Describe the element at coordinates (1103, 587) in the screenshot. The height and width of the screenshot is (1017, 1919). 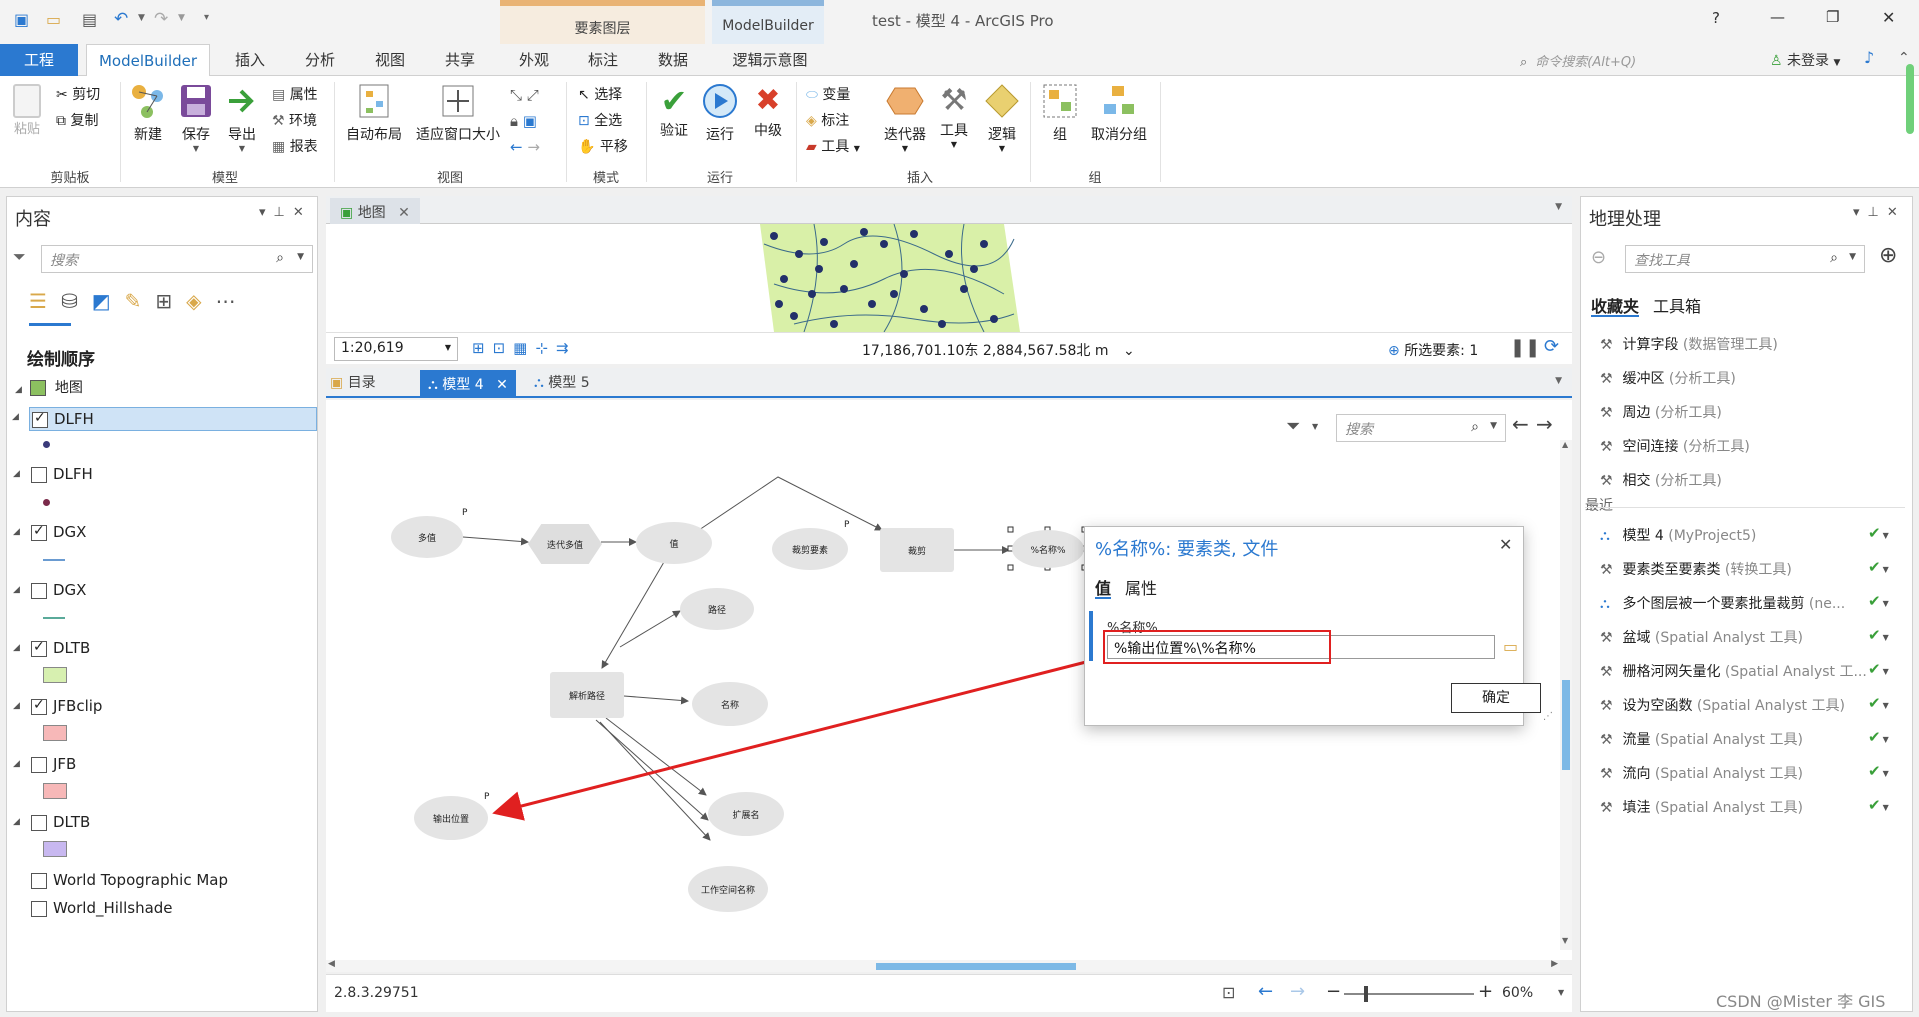
I see `dialog-tab-value: 值` at that location.